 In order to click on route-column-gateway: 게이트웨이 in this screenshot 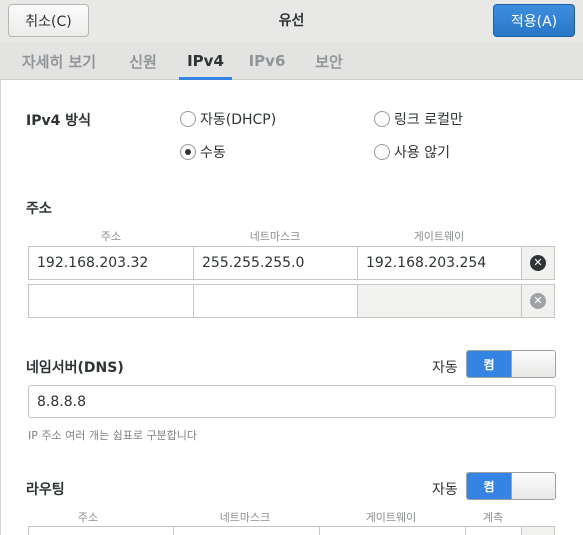, I will do `click(391, 517)`.